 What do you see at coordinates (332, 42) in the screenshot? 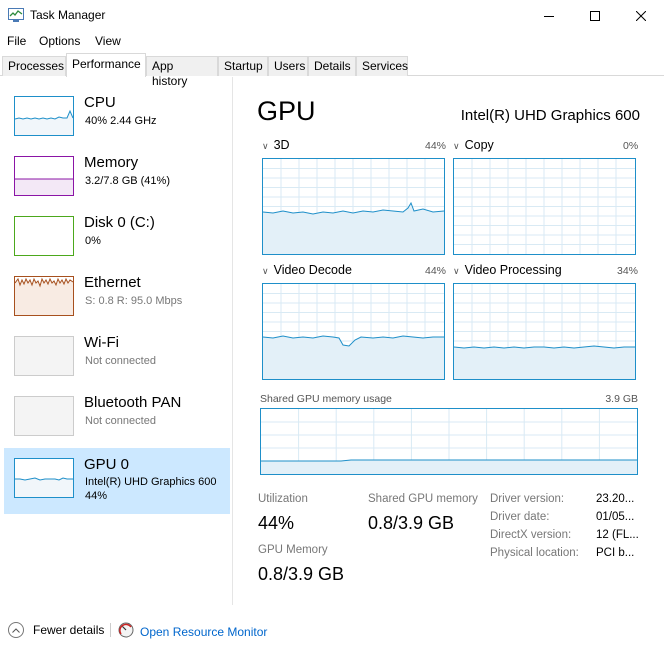
I see `menu-bar: File Options View` at bounding box center [332, 42].